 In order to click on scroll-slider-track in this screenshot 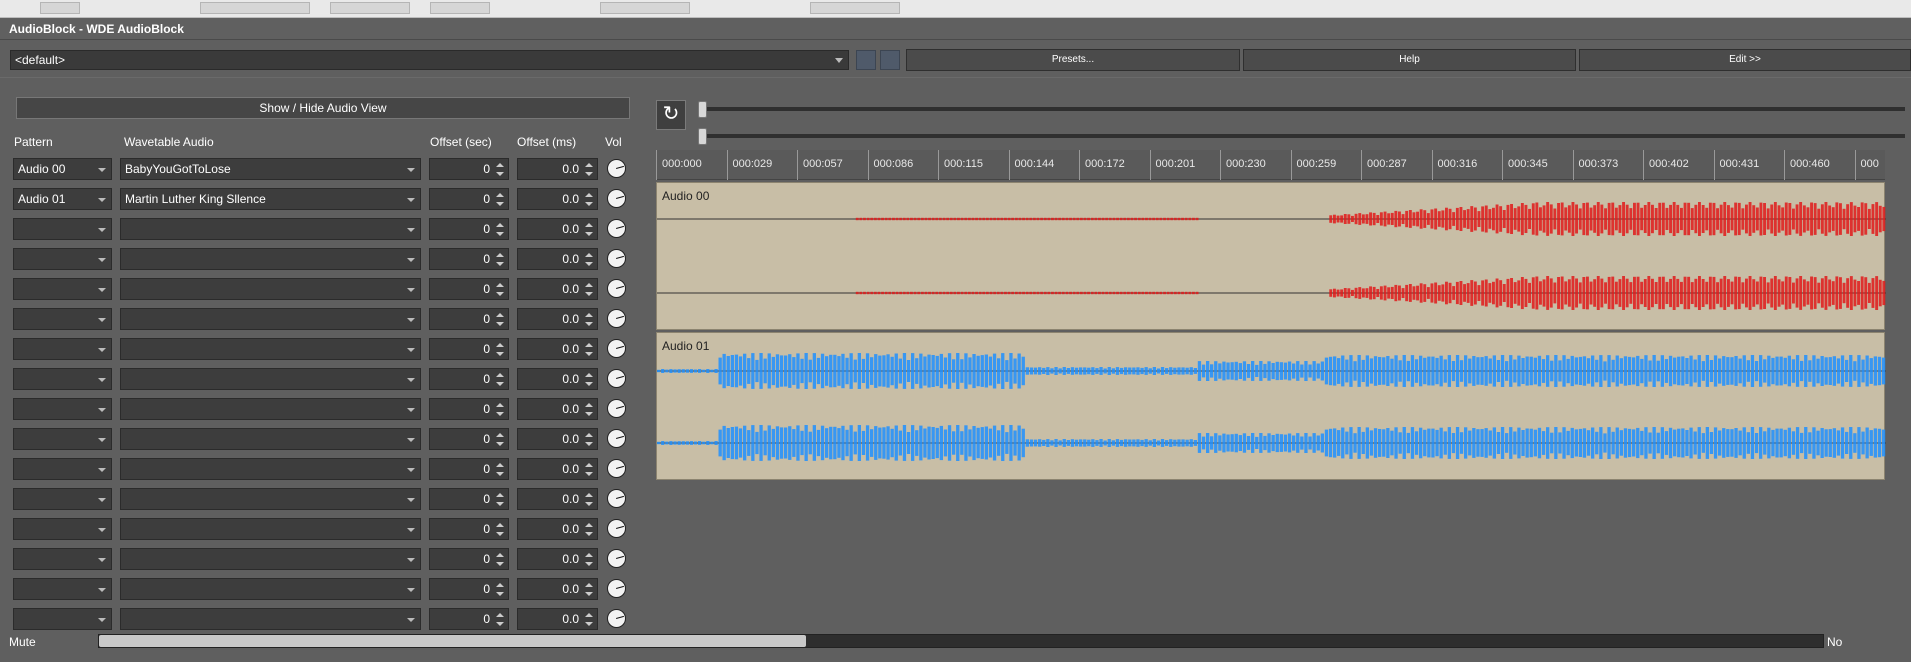, I will do `click(1302, 136)`.